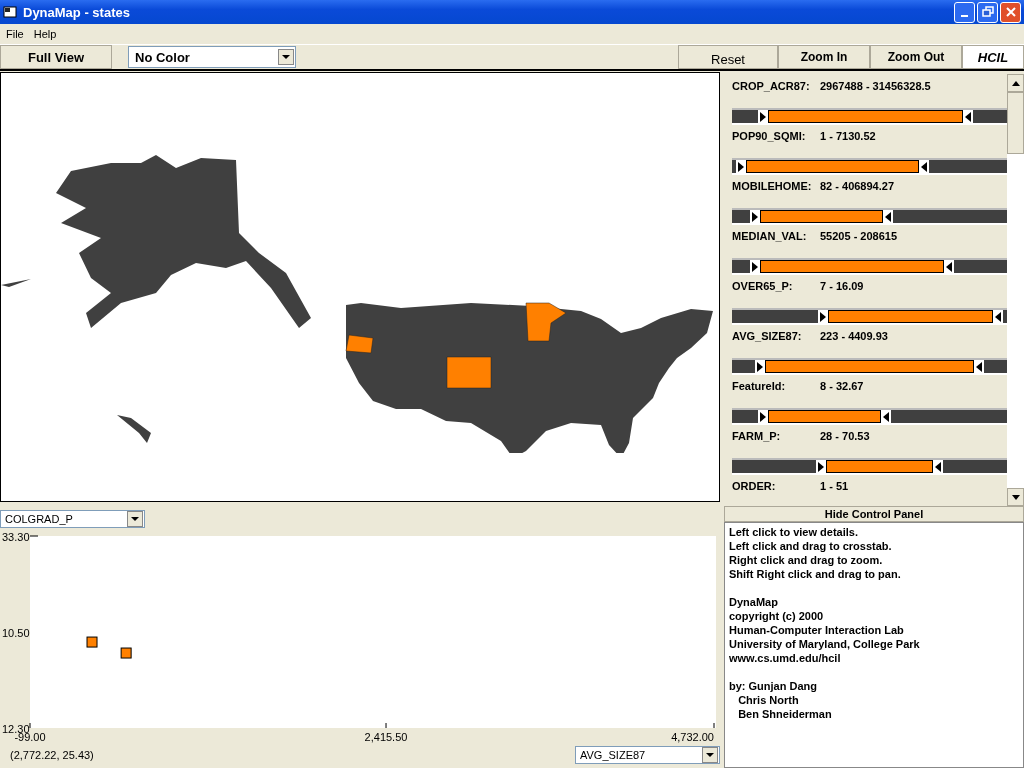  Describe the element at coordinates (770, 237) in the screenshot. I see `attribute-name: MEDIAN_VAL:` at that location.